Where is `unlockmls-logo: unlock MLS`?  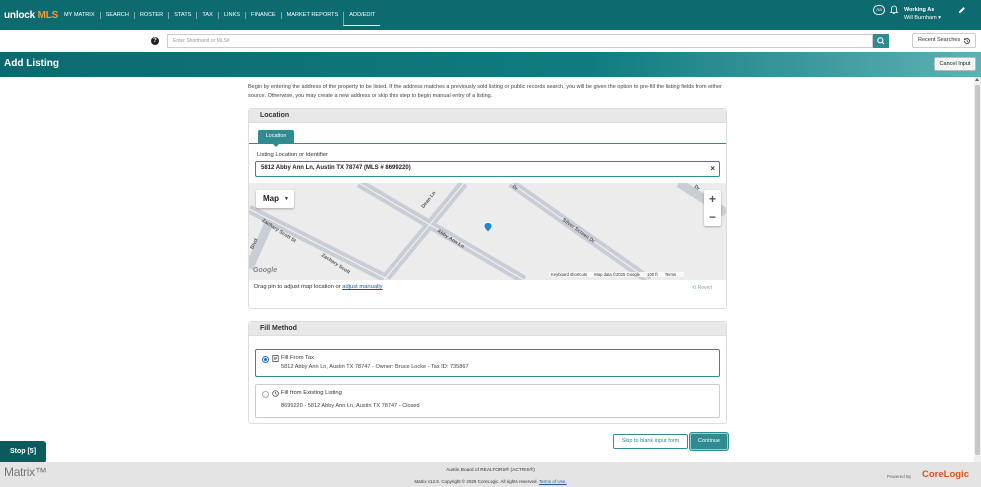
unlockmls-logo: unlock MLS is located at coordinates (31, 15).